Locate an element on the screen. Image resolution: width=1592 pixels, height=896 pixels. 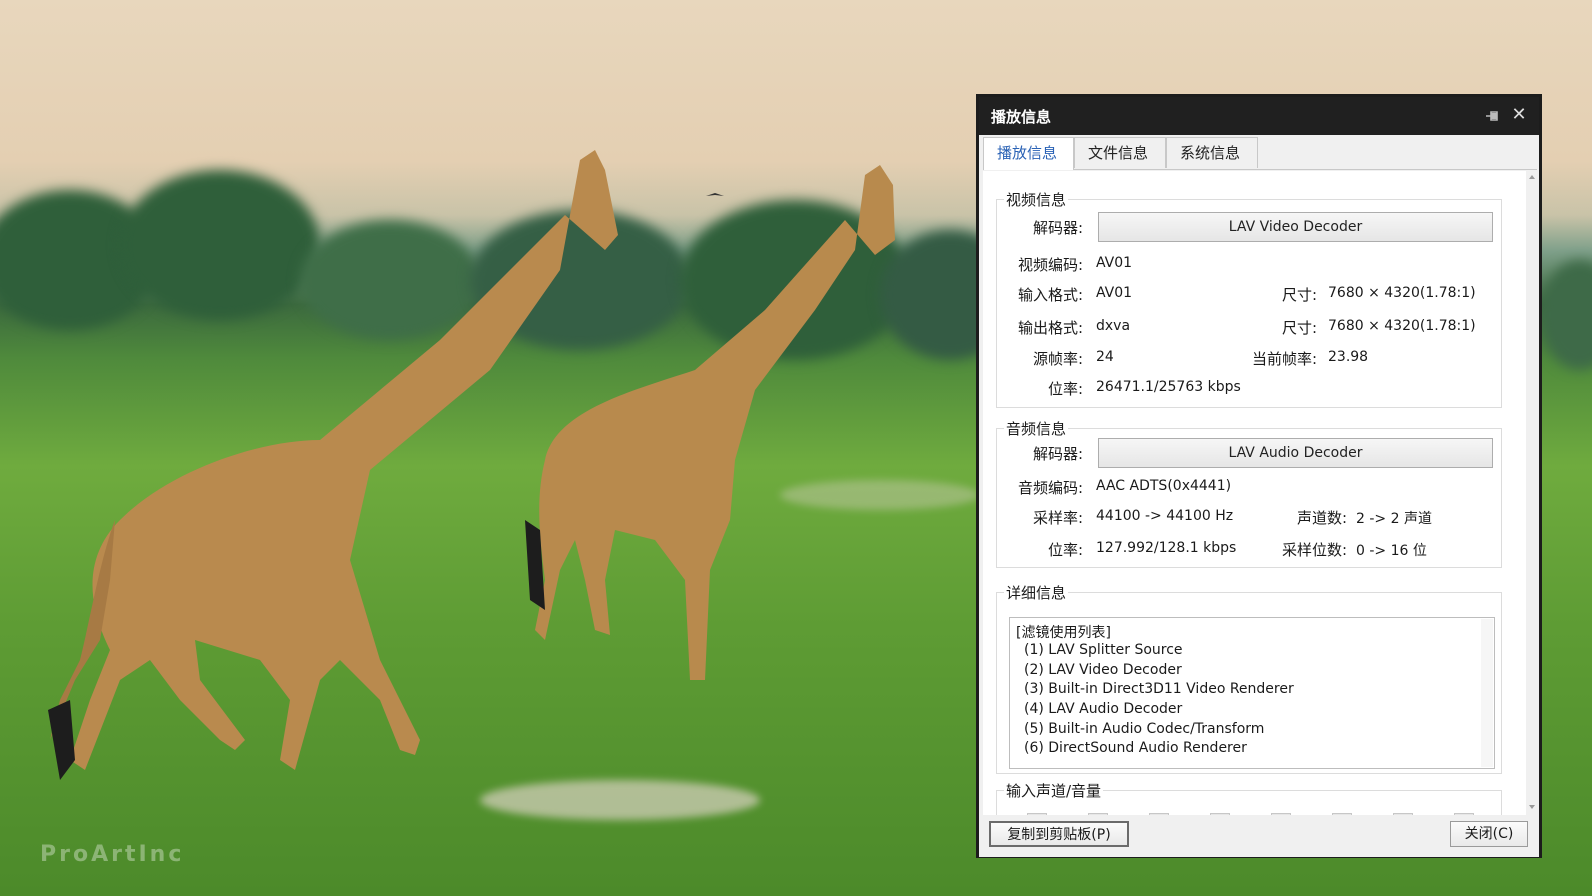
input-size-value: 7680 × 4320(1.78:1) is located at coordinates (1402, 293).